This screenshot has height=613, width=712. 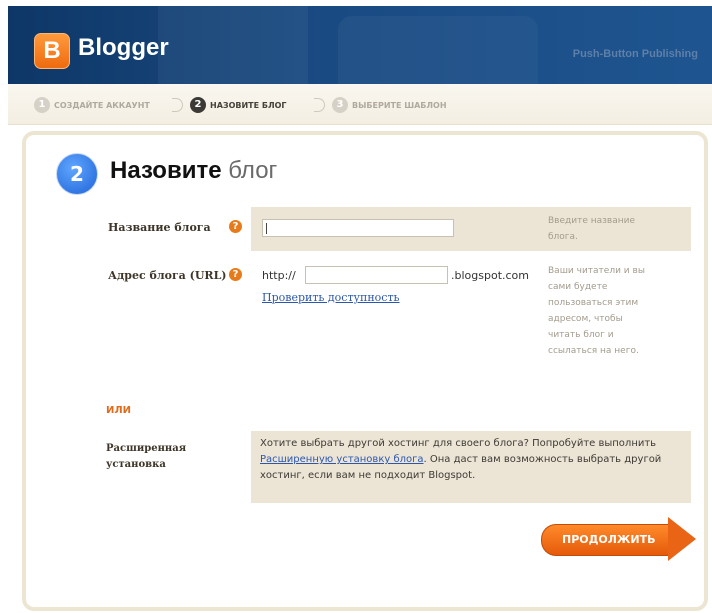 I want to click on step-label: НАЗОВИТЕ БЛОГ, so click(x=248, y=105).